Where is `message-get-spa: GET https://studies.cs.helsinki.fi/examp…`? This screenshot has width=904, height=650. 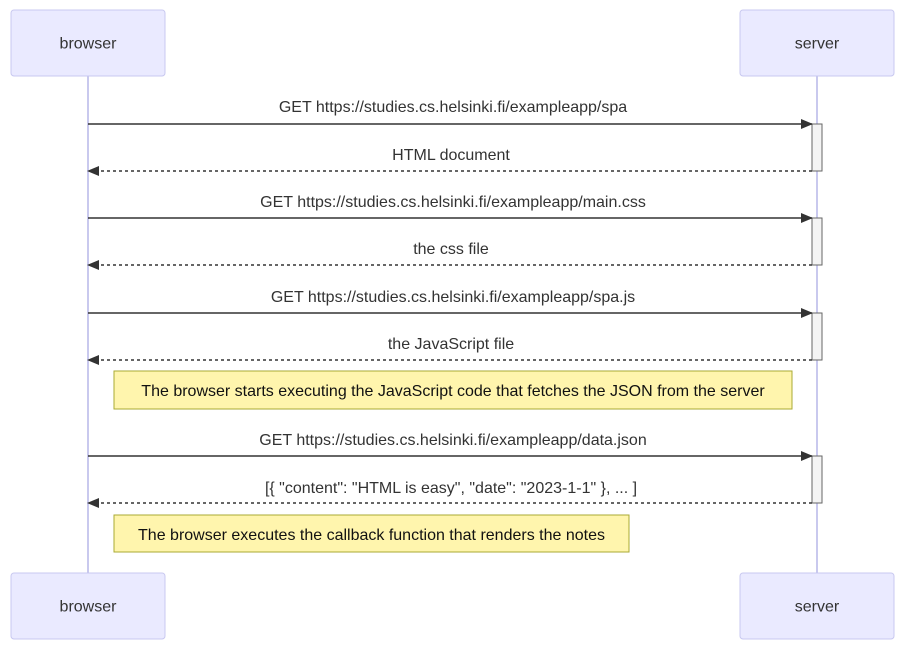 message-get-spa: GET https://studies.cs.helsinki.fi/examp… is located at coordinates (450, 114).